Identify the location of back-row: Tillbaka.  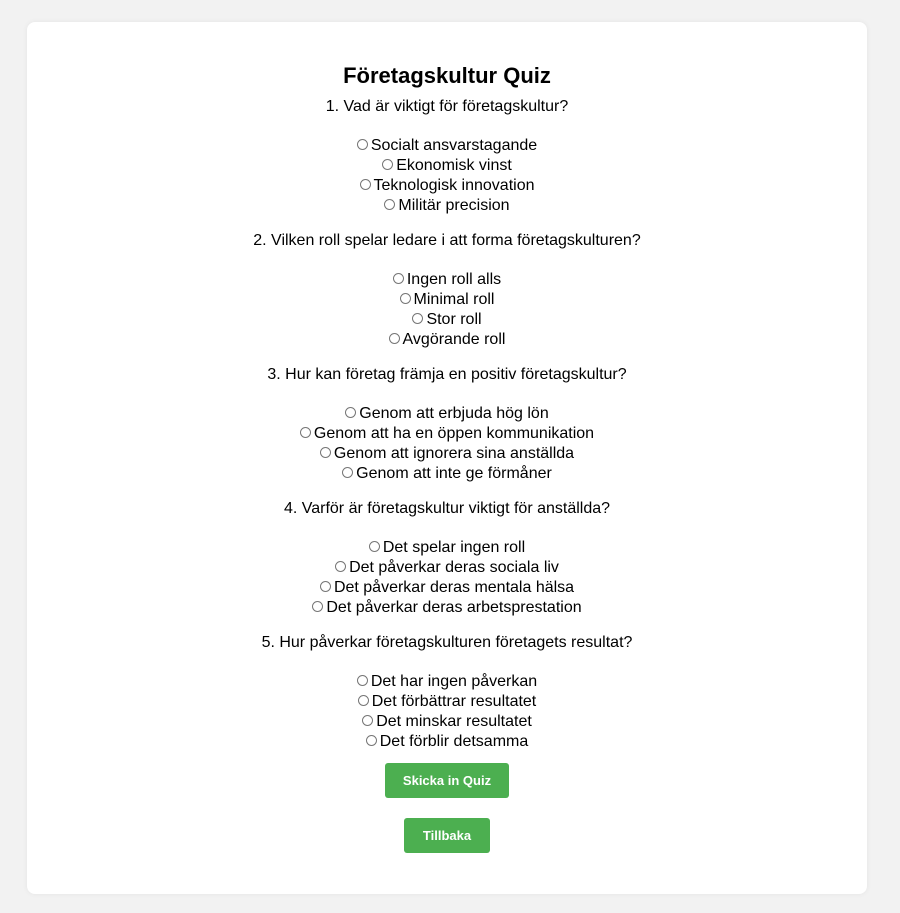
(447, 825).